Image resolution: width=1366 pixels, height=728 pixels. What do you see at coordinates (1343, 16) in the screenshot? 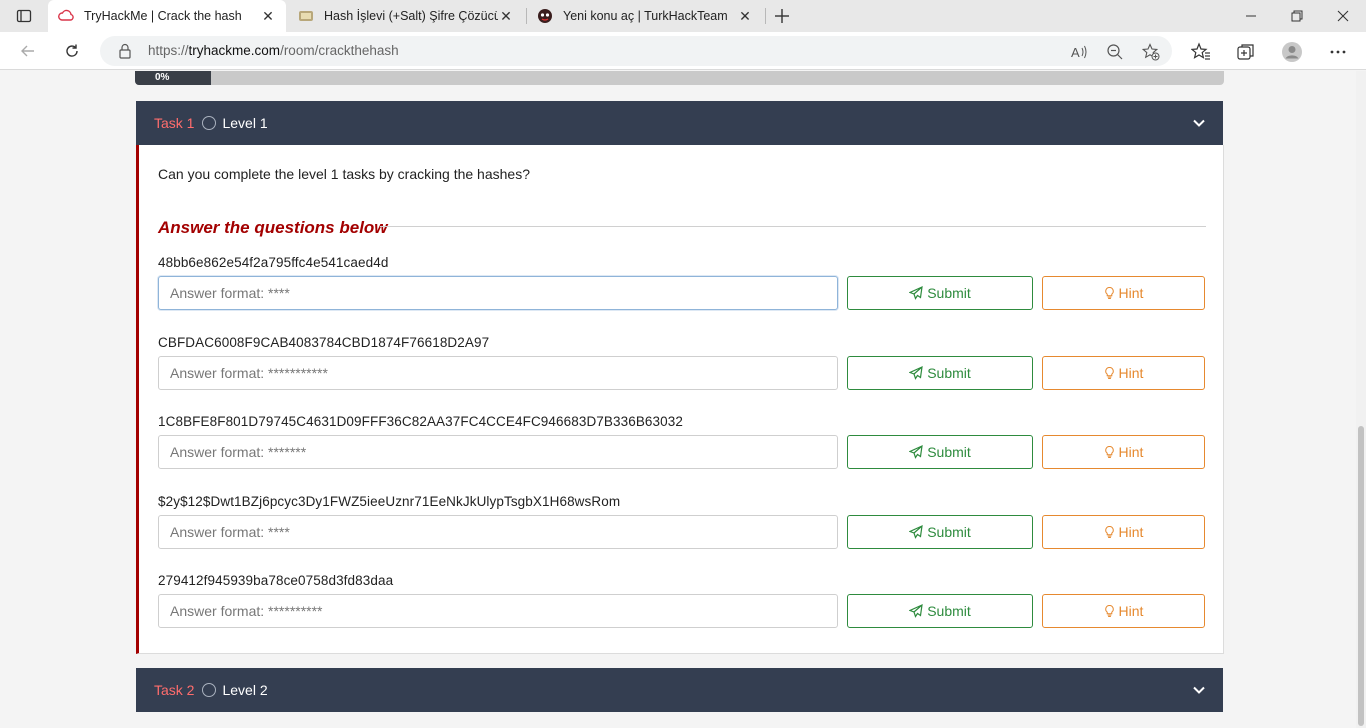
I see `close-window-icon` at bounding box center [1343, 16].